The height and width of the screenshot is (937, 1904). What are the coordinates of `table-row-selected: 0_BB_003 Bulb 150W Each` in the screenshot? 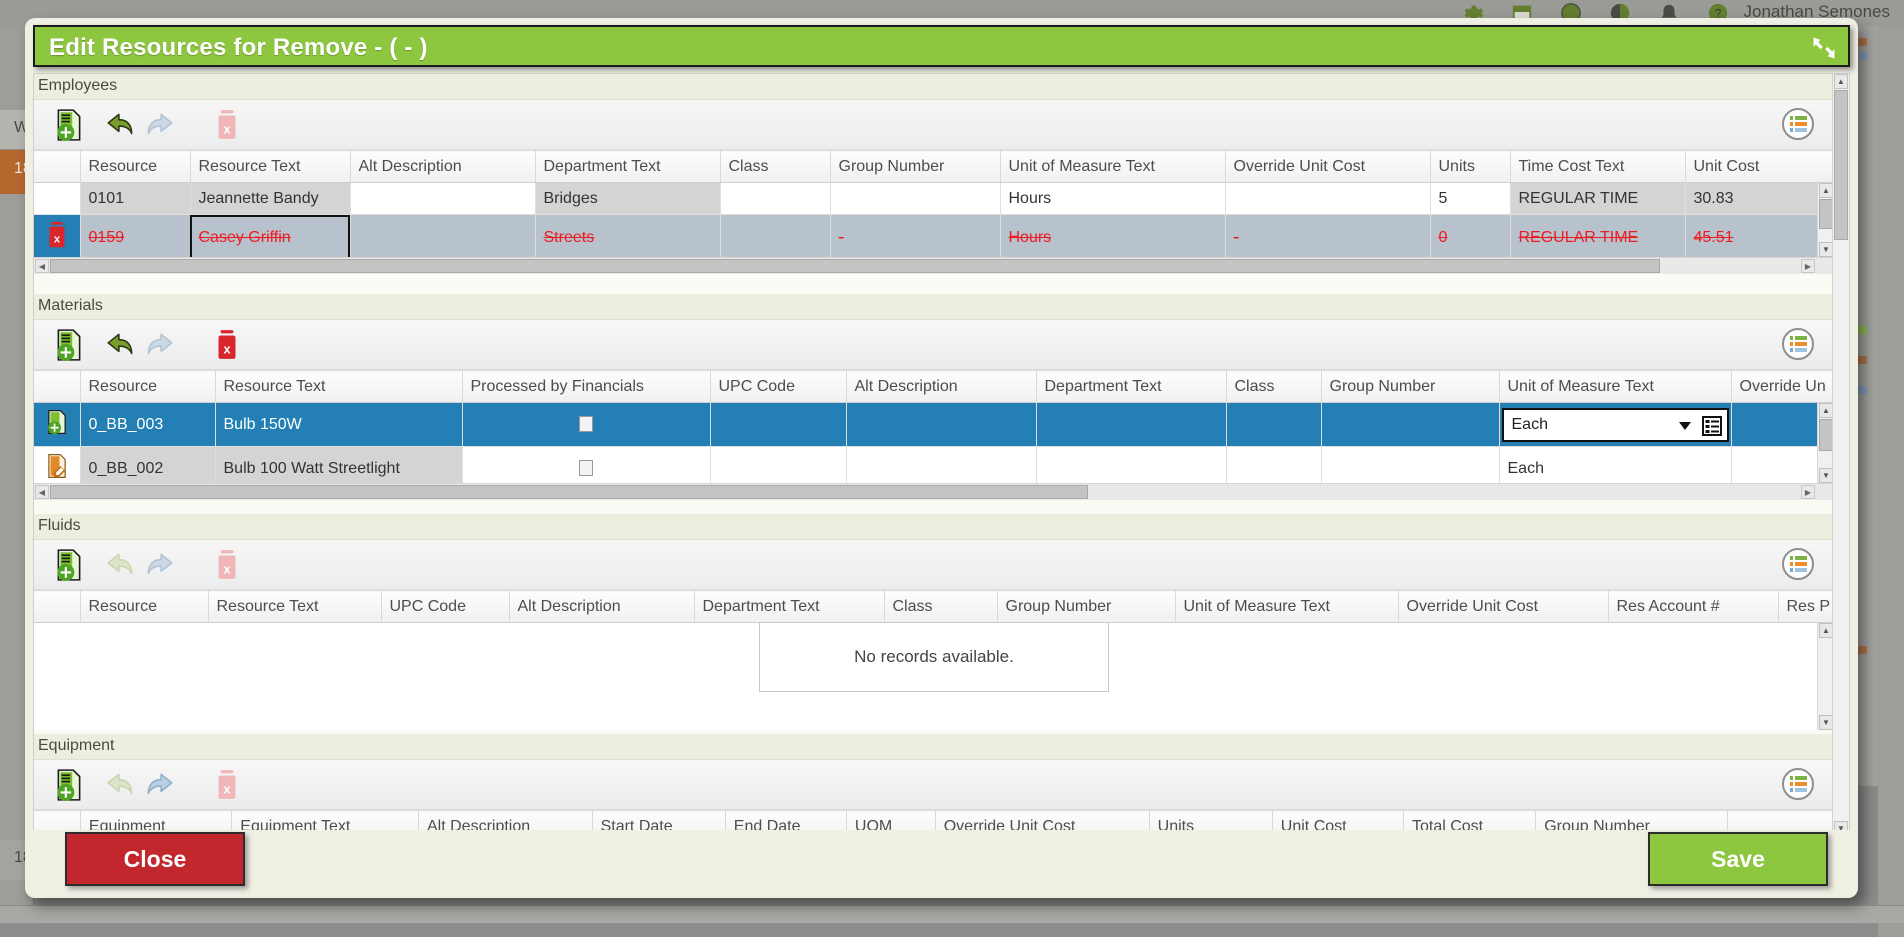 It's located at (934, 424).